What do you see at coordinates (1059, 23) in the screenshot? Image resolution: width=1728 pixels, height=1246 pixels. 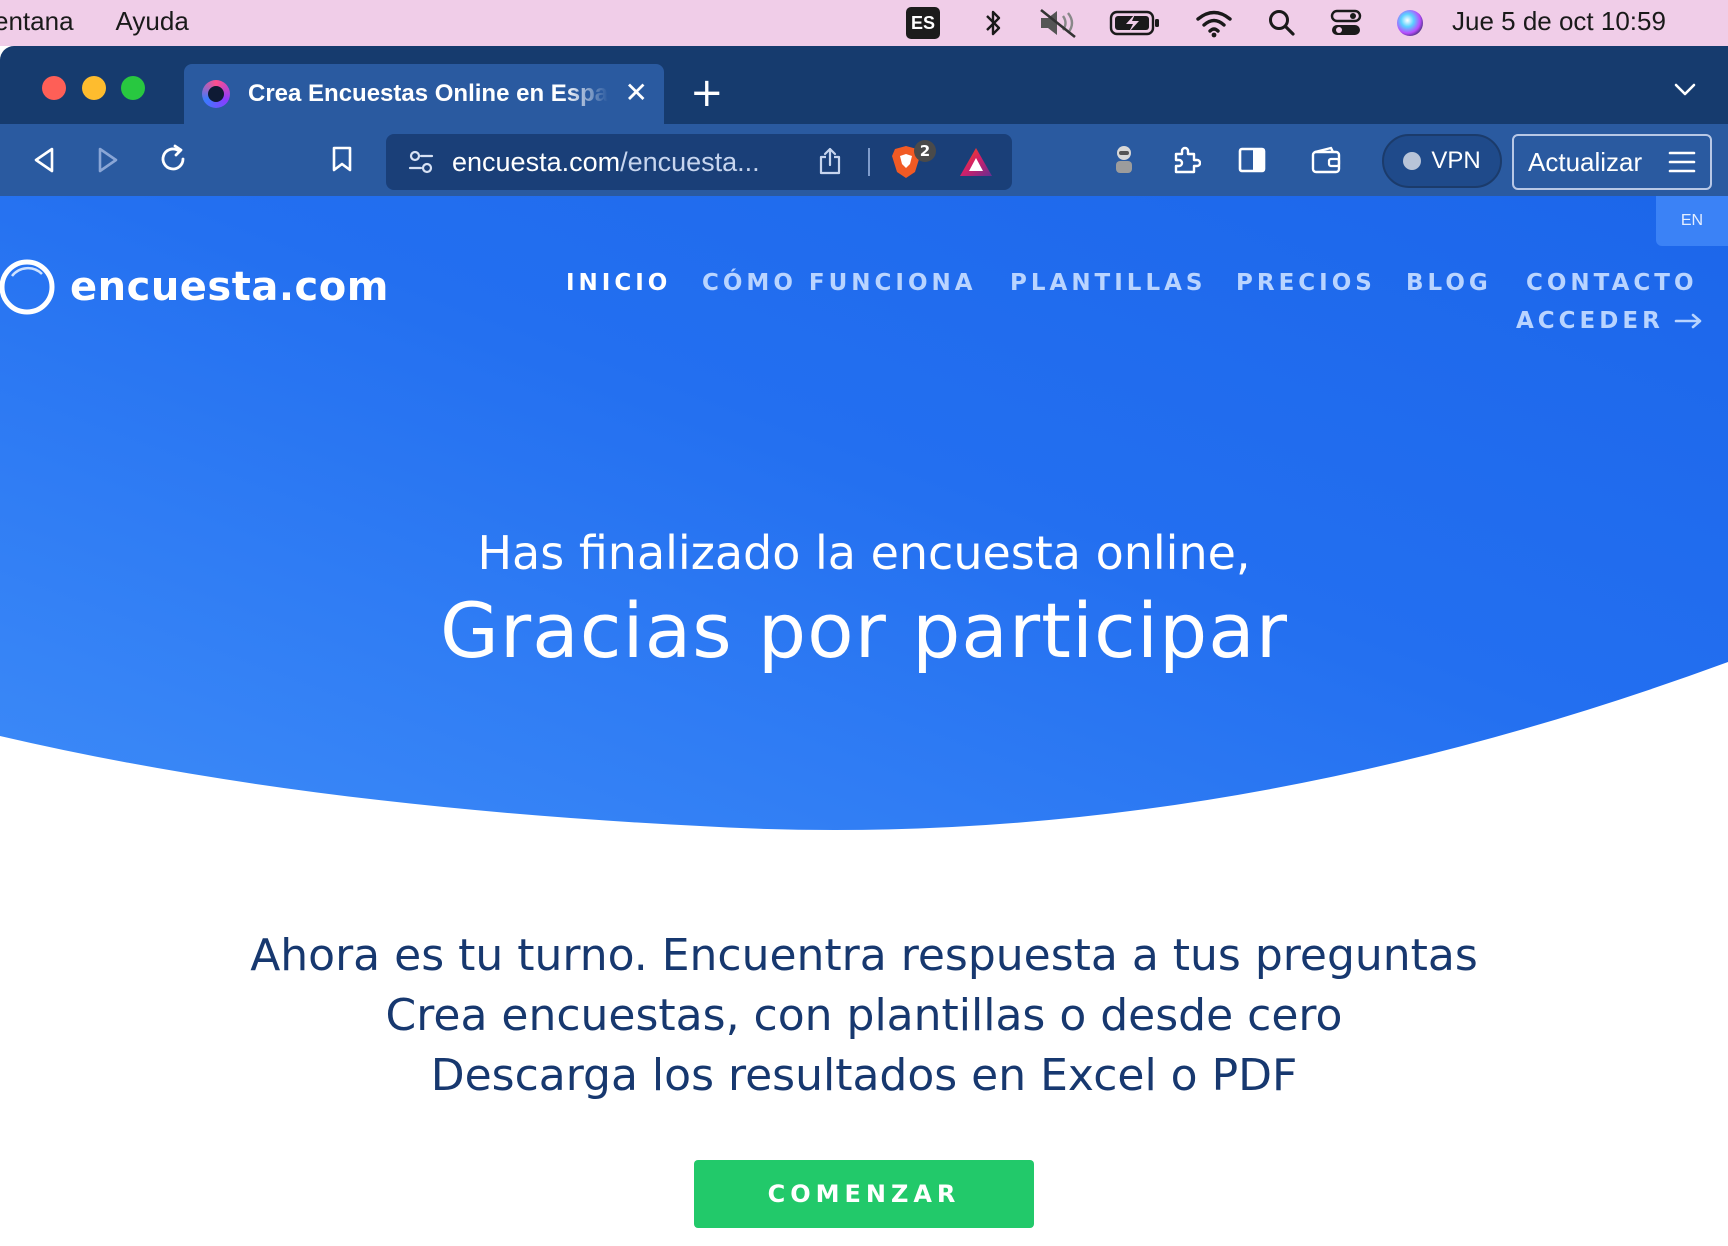 I see `volume-muted-icon` at bounding box center [1059, 23].